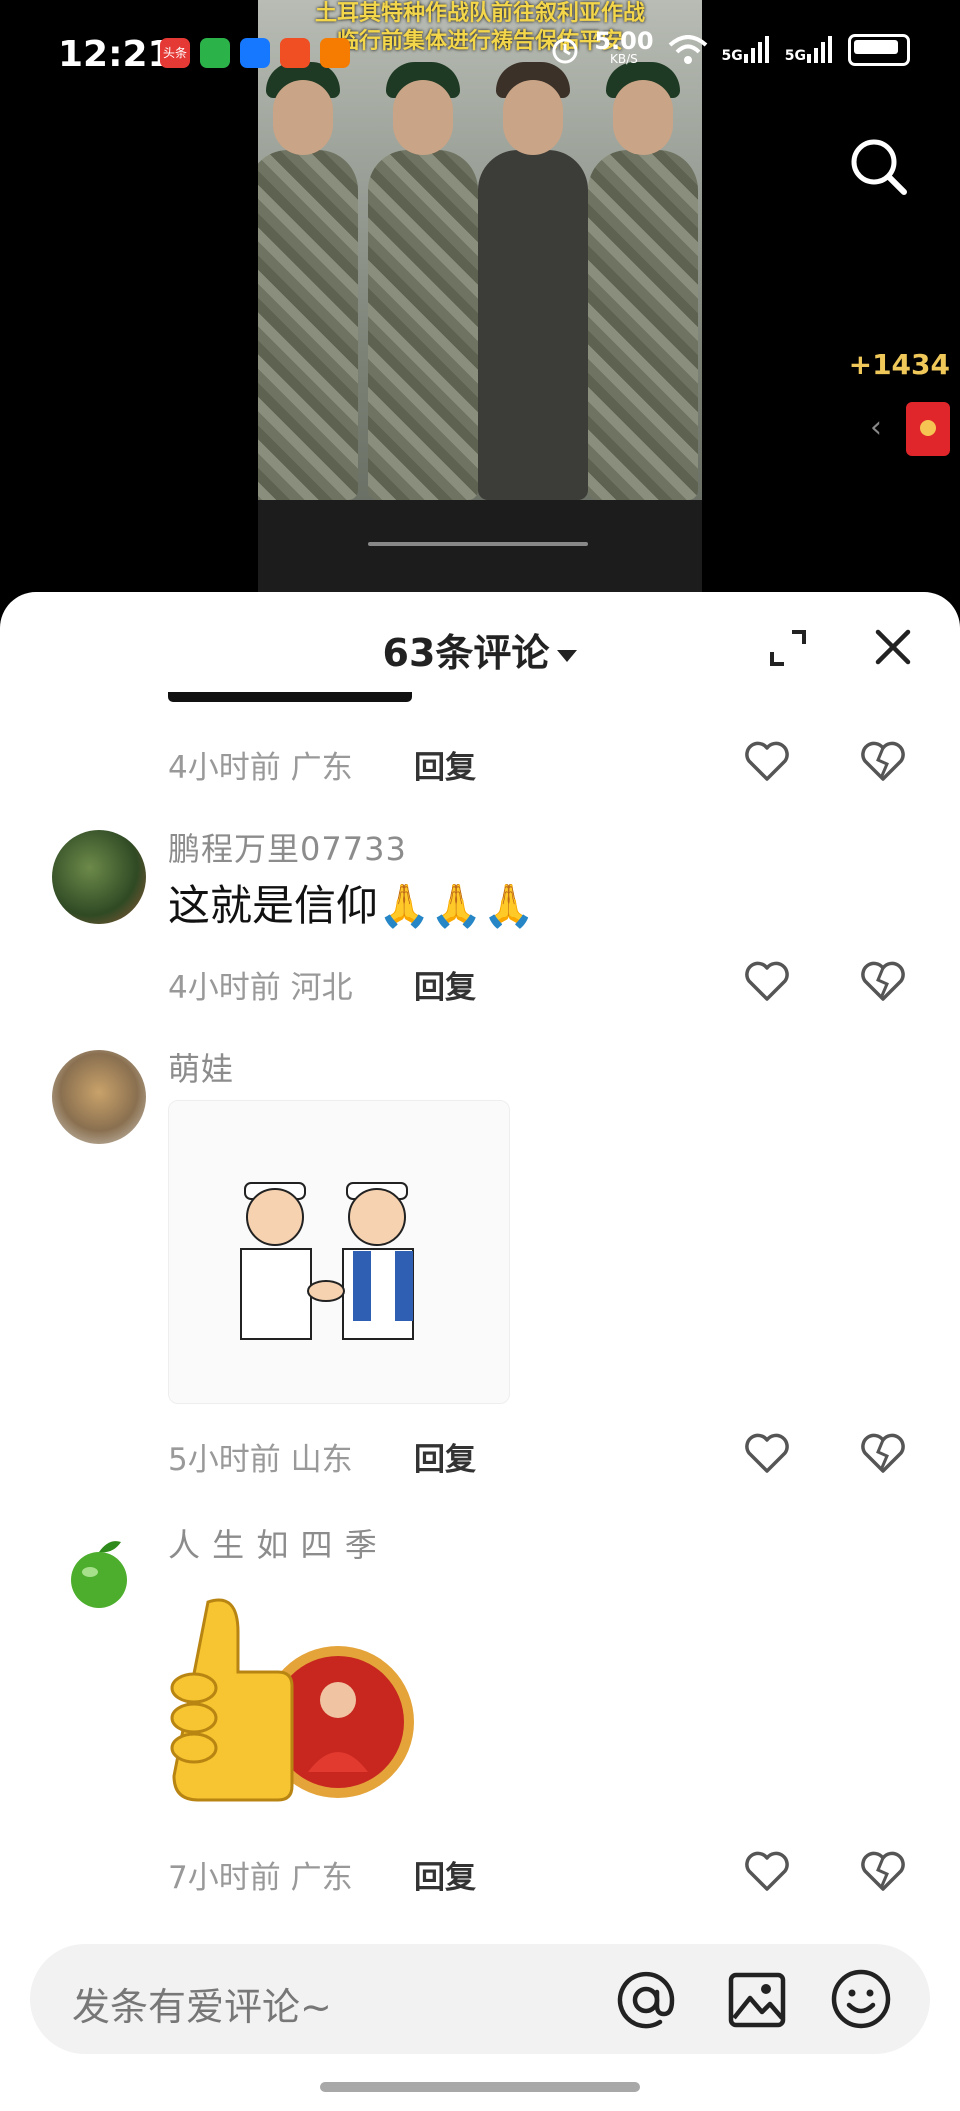 The image size is (960, 2111). Describe the element at coordinates (624, 59) in the screenshot. I see `network-speed-unit: KB/S` at that location.